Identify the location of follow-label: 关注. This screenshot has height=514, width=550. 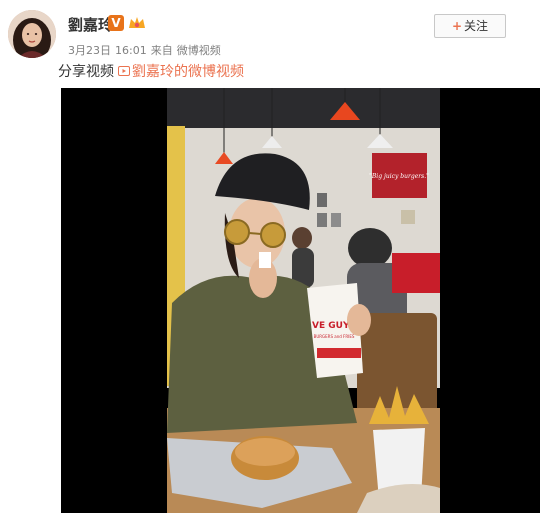
(476, 26).